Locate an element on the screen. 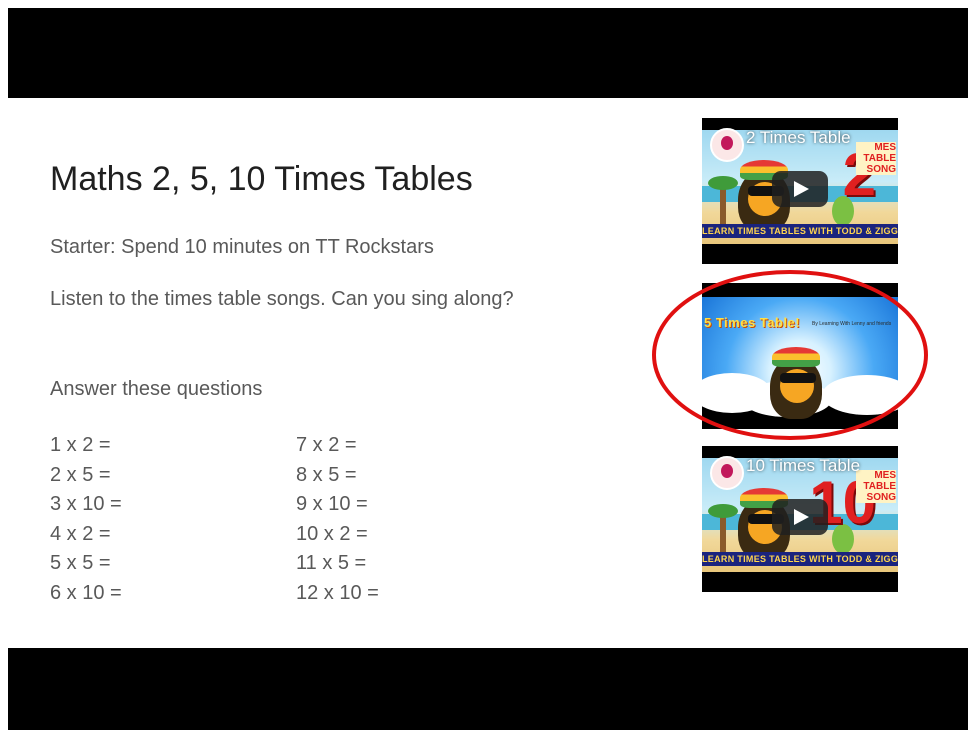  video-title: 10 Times Table is located at coordinates (803, 466).